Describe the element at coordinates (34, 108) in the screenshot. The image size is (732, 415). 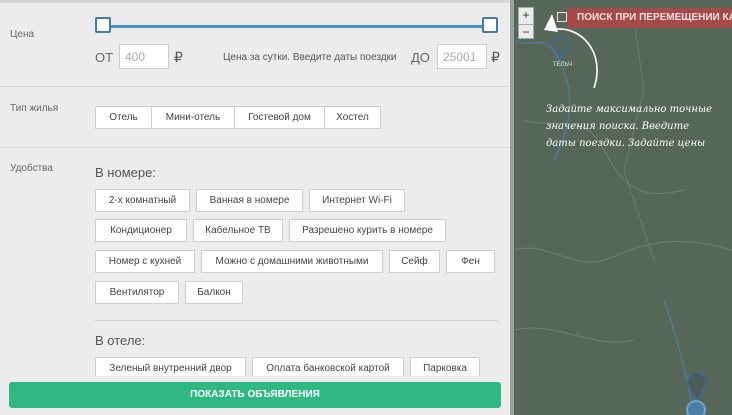
I see `housing-section-label: Тип жилья` at that location.